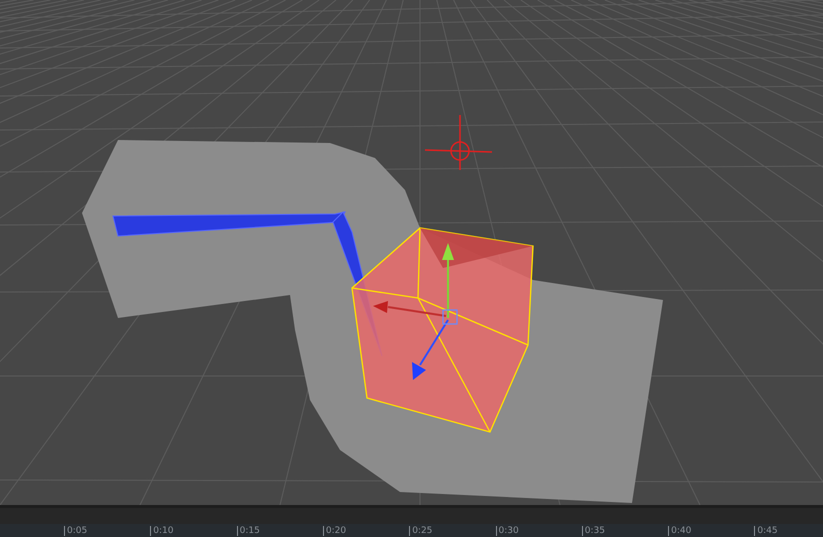  Describe the element at coordinates (248, 531) in the screenshot. I see `time-label: 0:15` at that location.